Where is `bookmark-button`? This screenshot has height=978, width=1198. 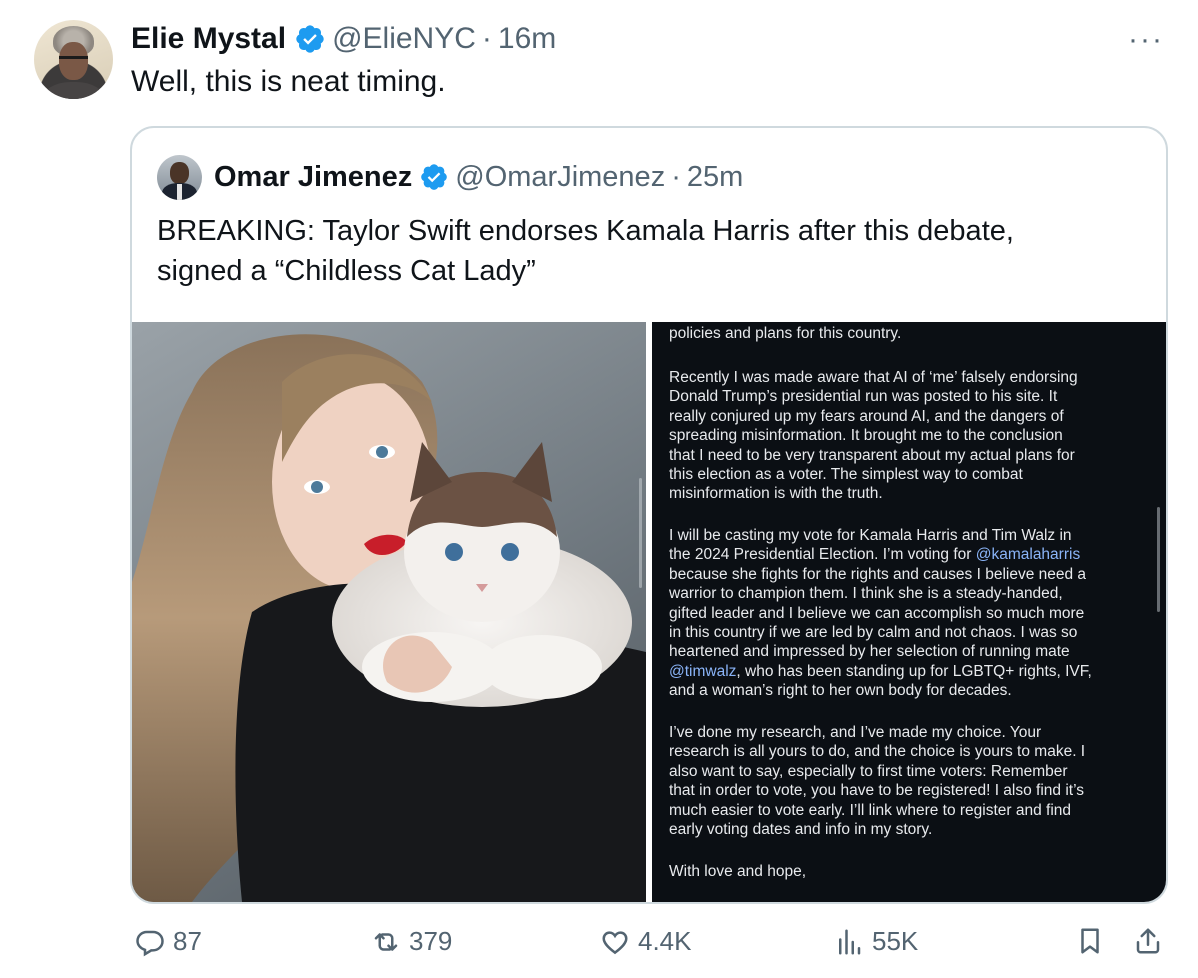 bookmark-button is located at coordinates (1094, 941).